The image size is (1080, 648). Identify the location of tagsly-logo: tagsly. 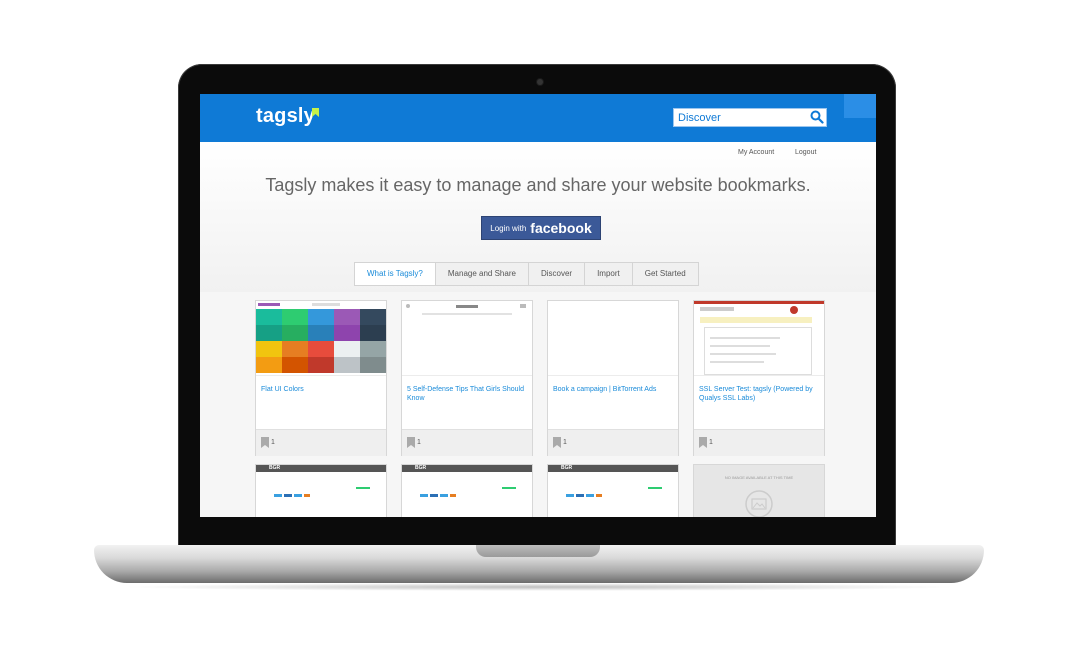
(285, 116).